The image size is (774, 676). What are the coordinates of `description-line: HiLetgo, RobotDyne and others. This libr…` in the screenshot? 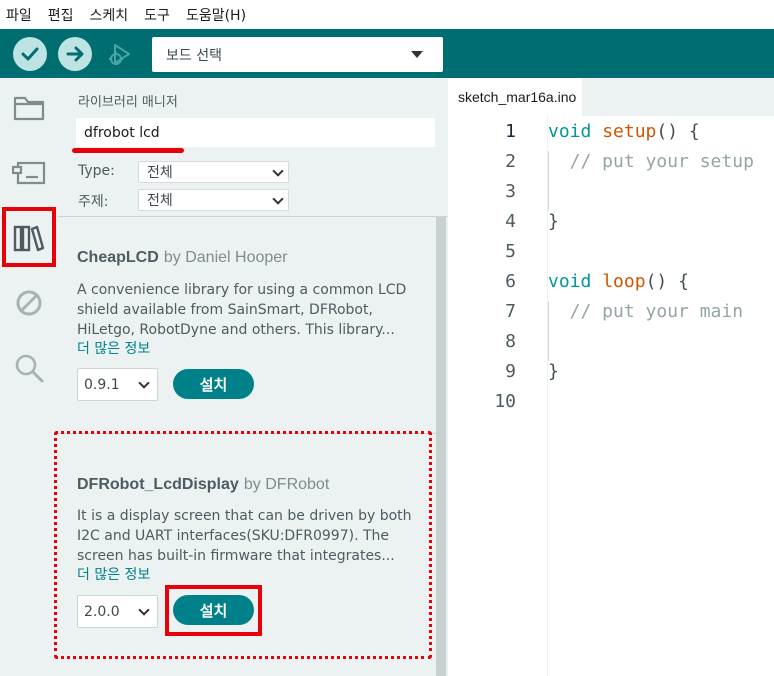 It's located at (236, 330).